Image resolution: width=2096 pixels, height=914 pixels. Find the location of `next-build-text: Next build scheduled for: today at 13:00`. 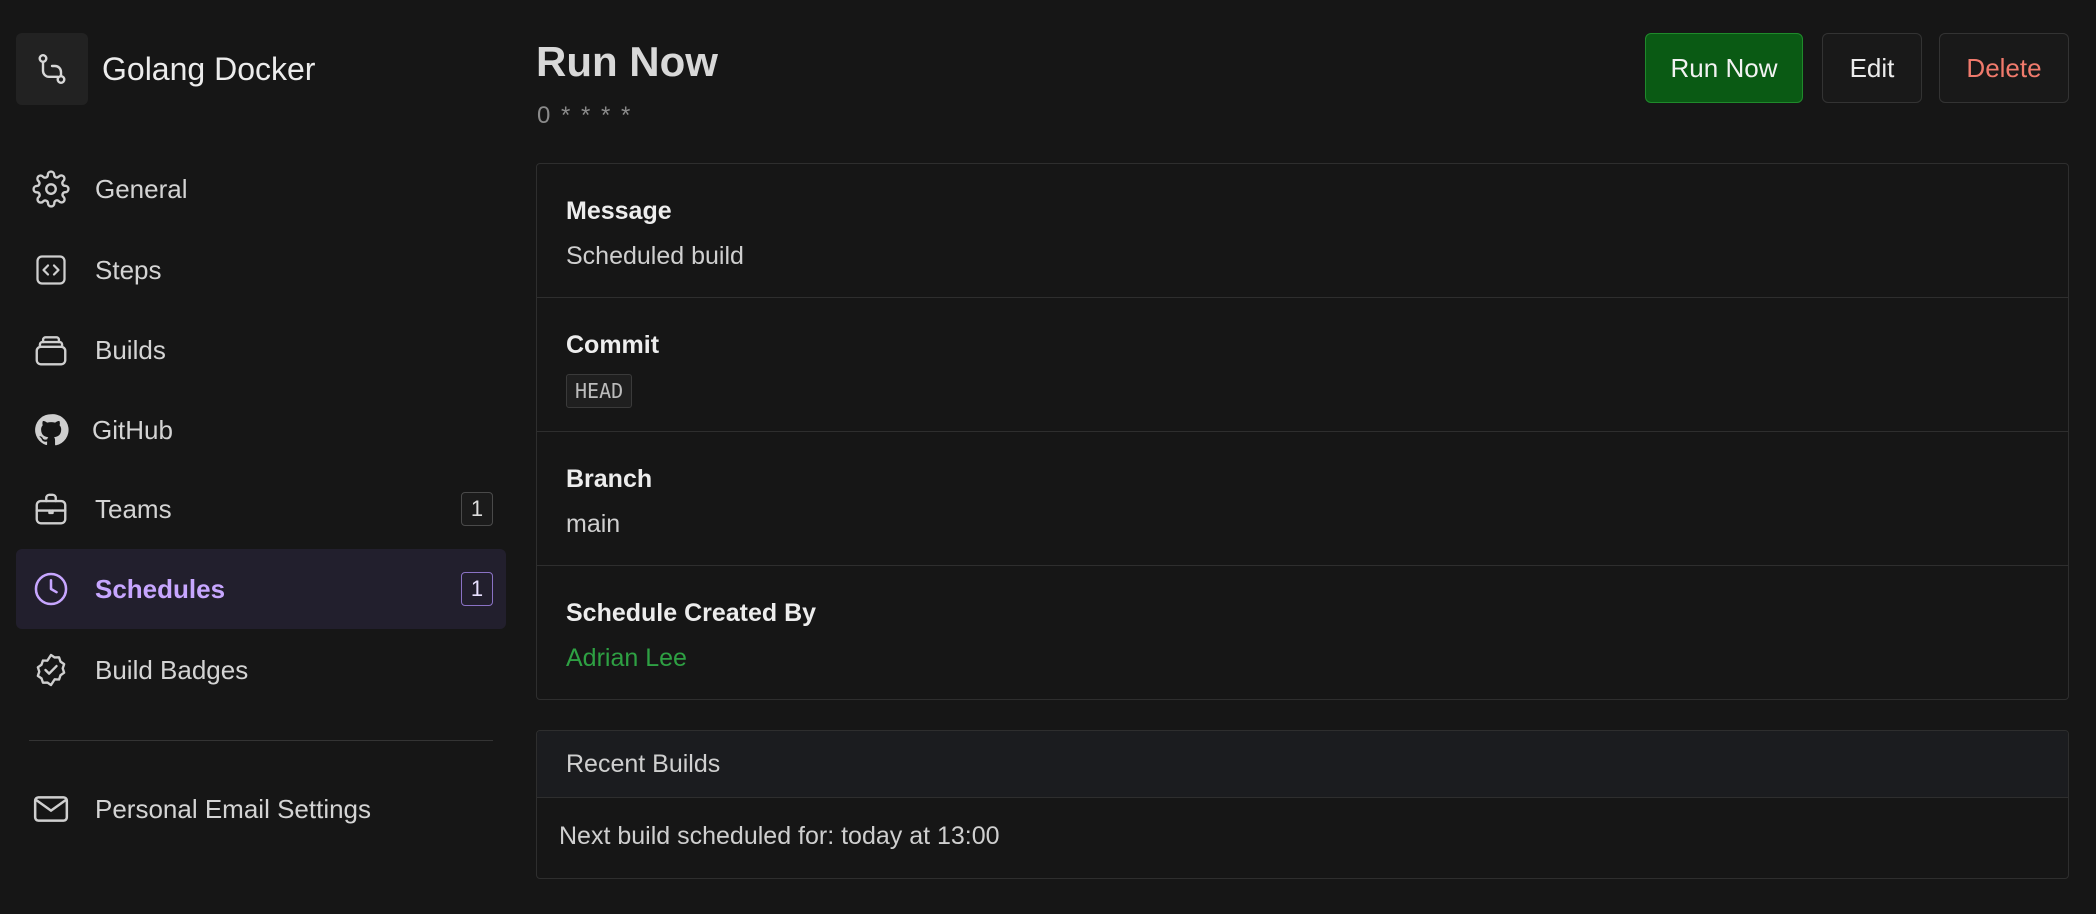

next-build-text: Next build scheduled for: today at 13:00 is located at coordinates (779, 836).